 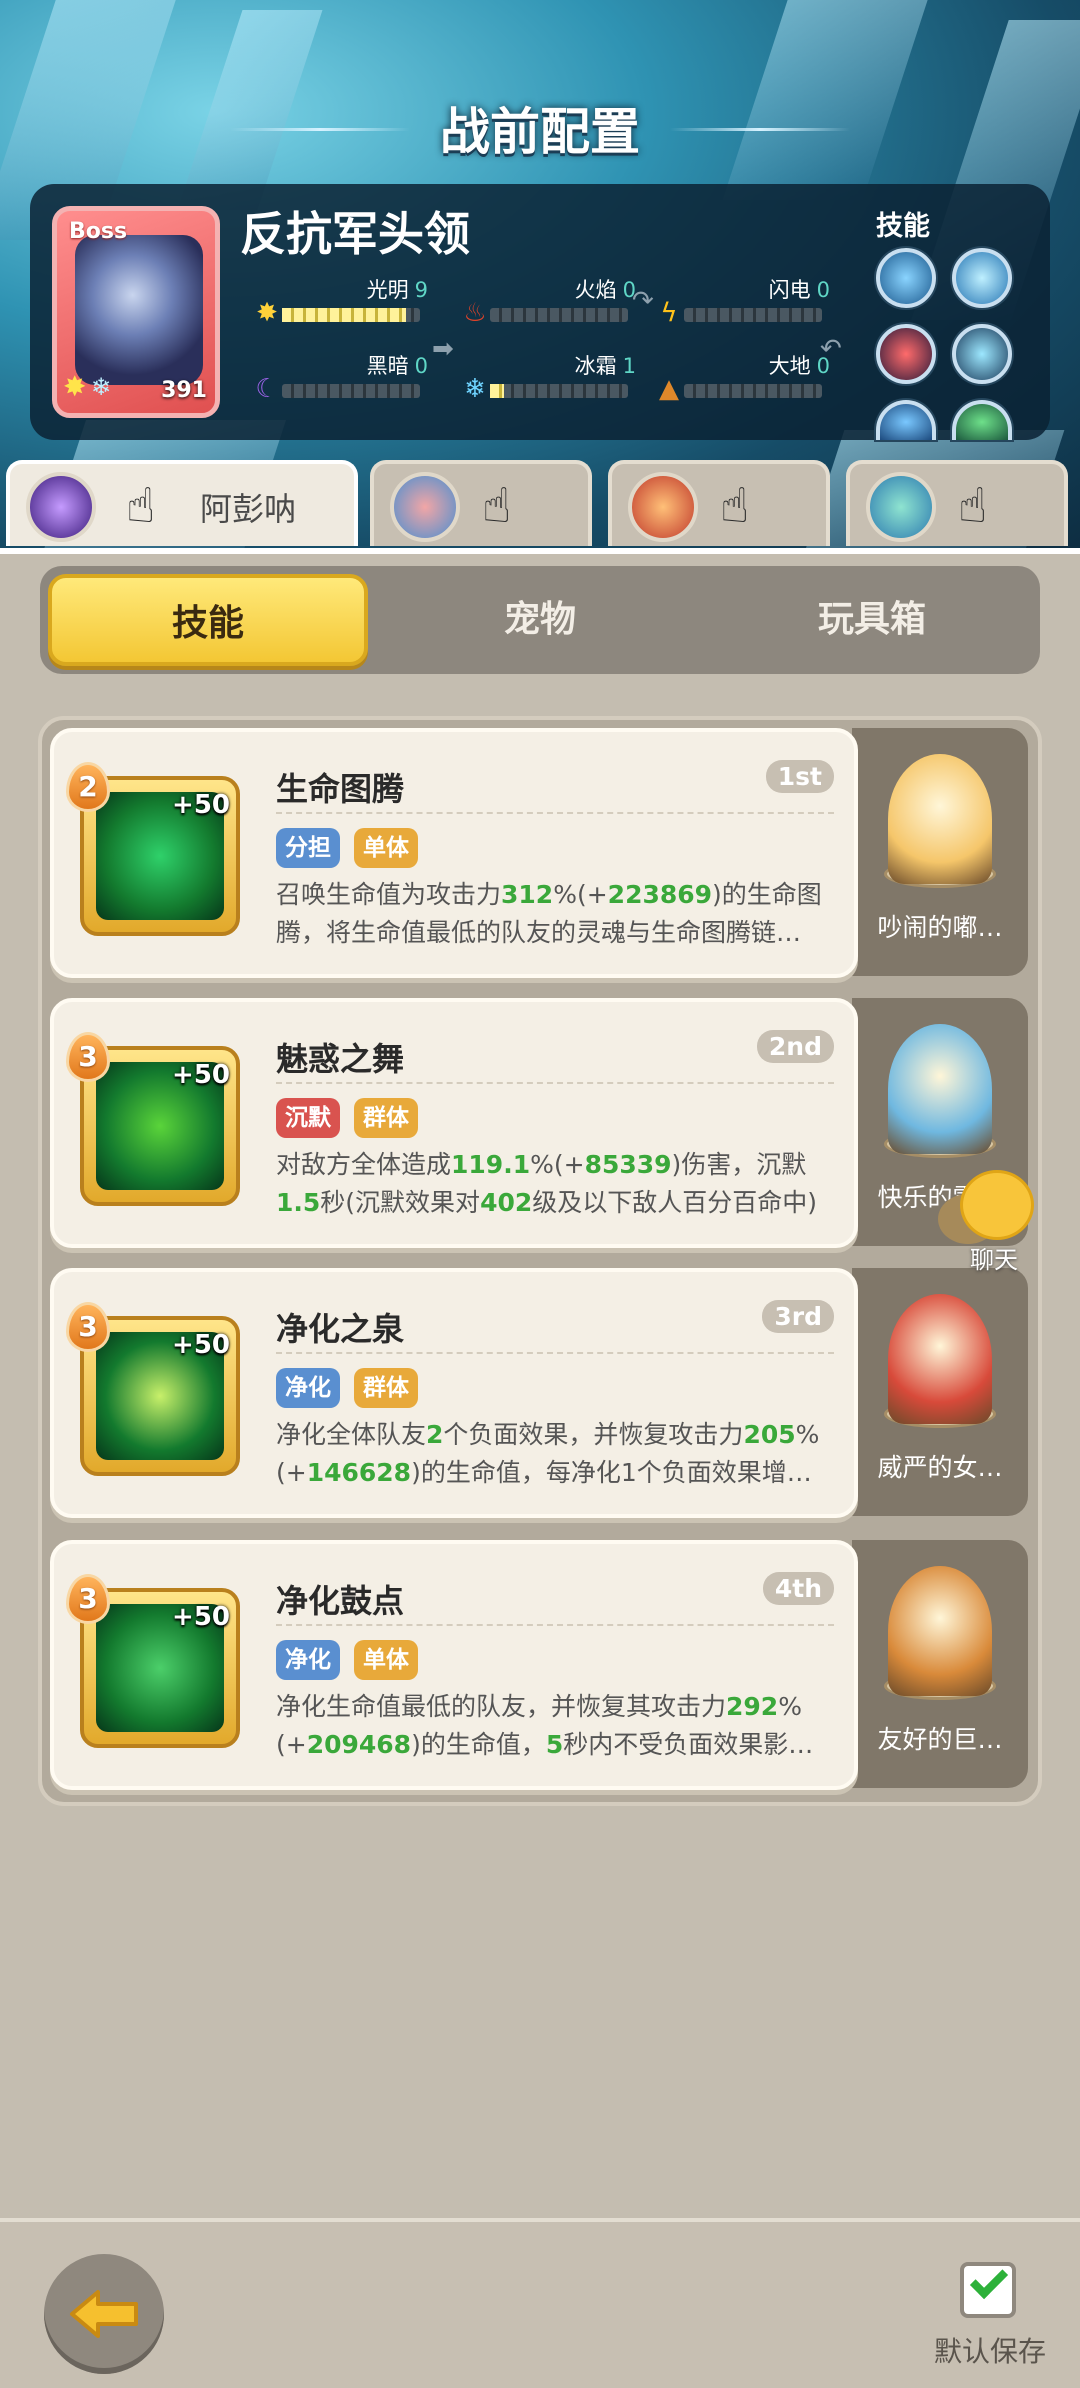 What do you see at coordinates (359, 1744) in the screenshot?
I see `skill-value: 209468` at bounding box center [359, 1744].